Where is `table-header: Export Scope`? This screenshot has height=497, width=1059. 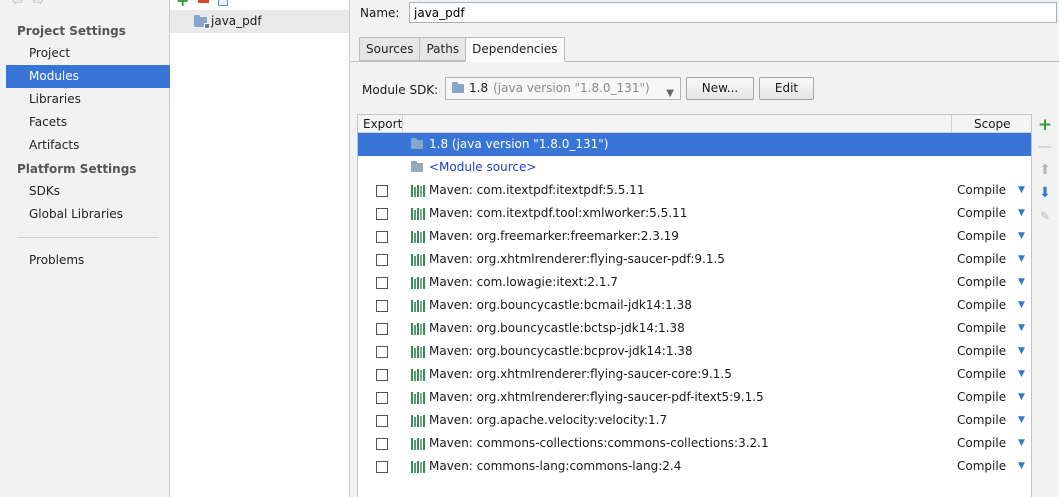
table-header: Export Scope is located at coordinates (694, 124).